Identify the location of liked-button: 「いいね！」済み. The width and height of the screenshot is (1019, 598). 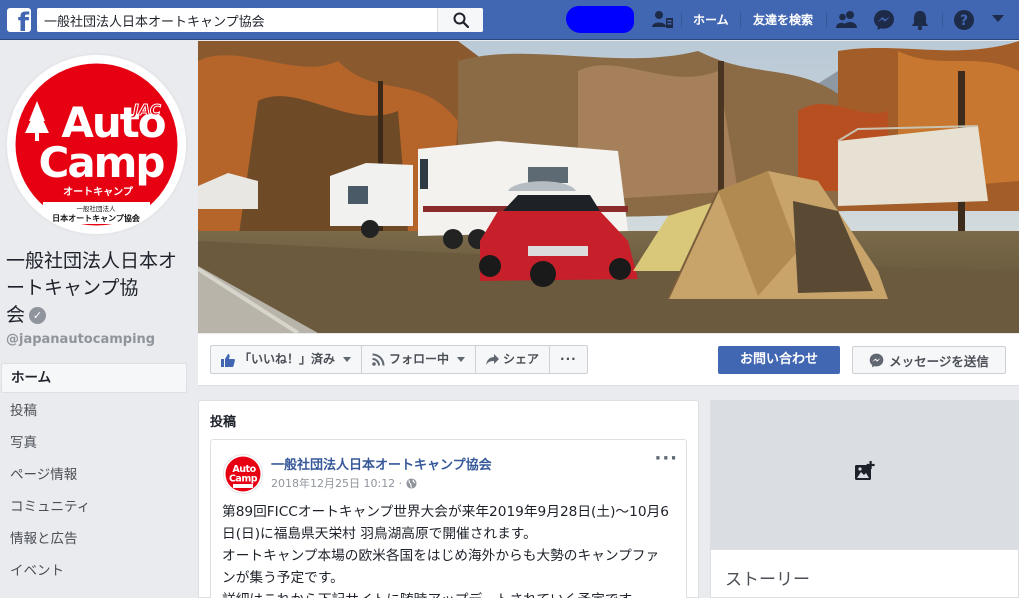
(287, 359).